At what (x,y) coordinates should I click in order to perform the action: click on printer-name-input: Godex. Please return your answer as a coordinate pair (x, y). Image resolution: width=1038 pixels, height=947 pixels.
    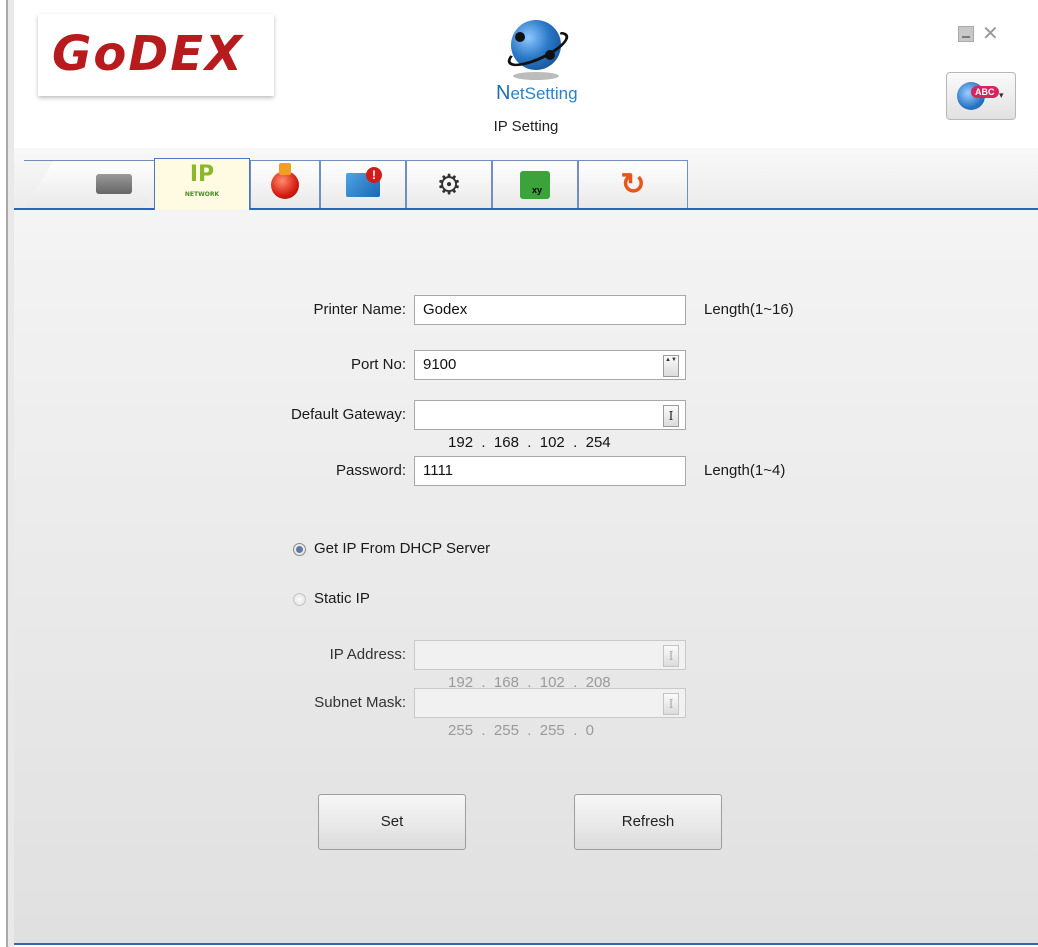
    Looking at the image, I should click on (550, 310).